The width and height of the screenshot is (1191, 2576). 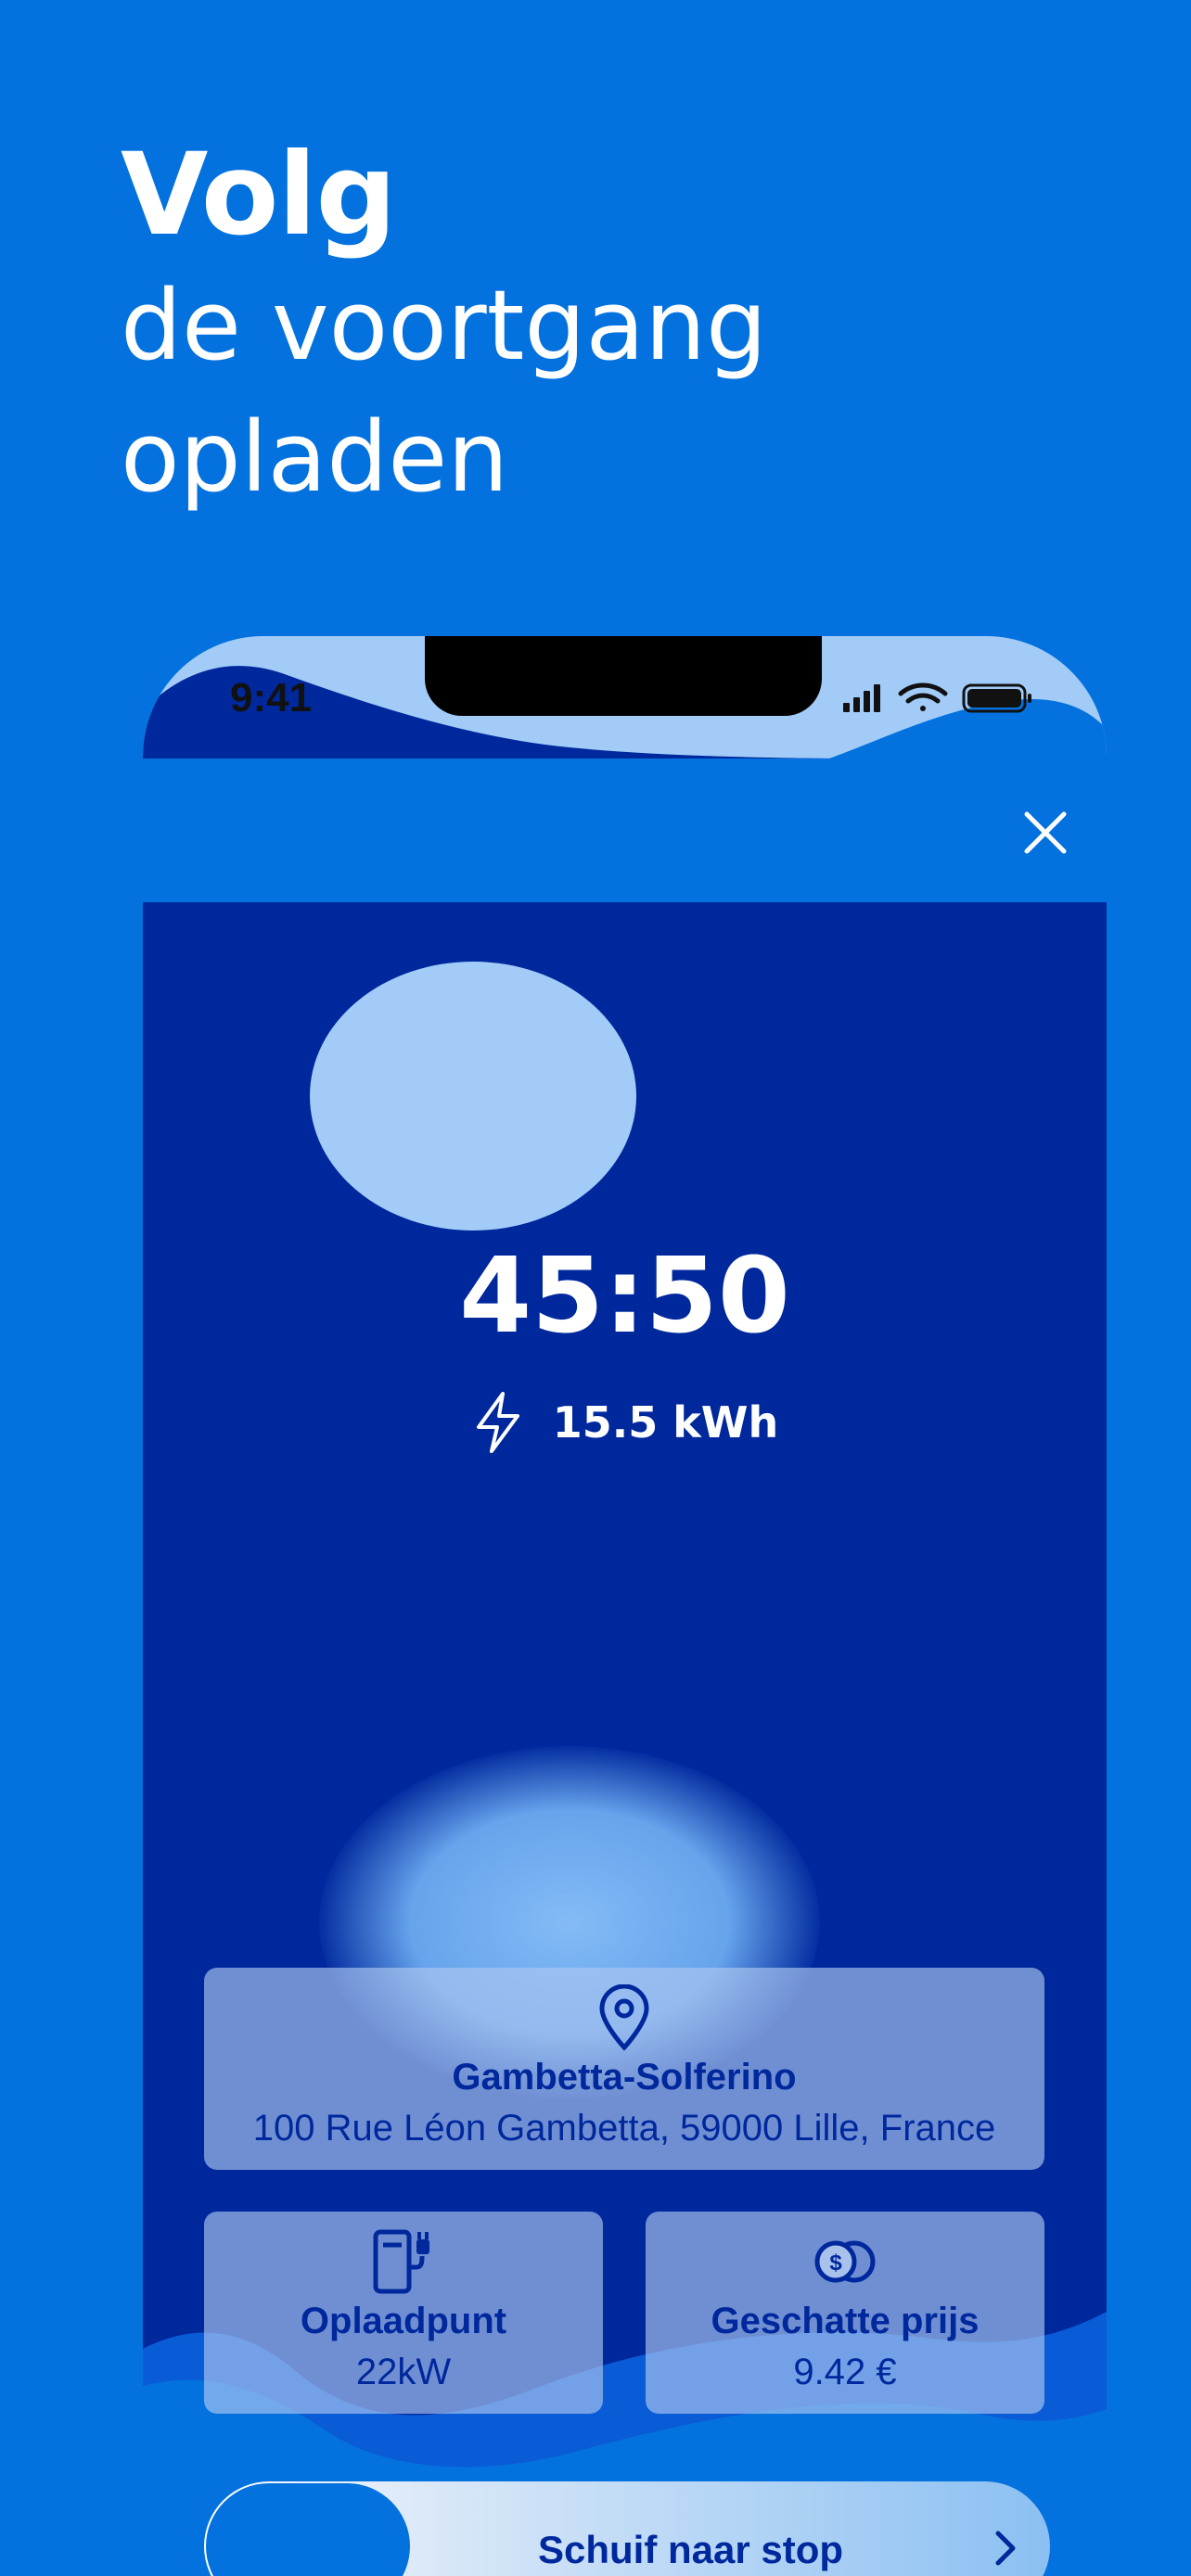 What do you see at coordinates (497, 1423) in the screenshot?
I see `bolt-icon` at bounding box center [497, 1423].